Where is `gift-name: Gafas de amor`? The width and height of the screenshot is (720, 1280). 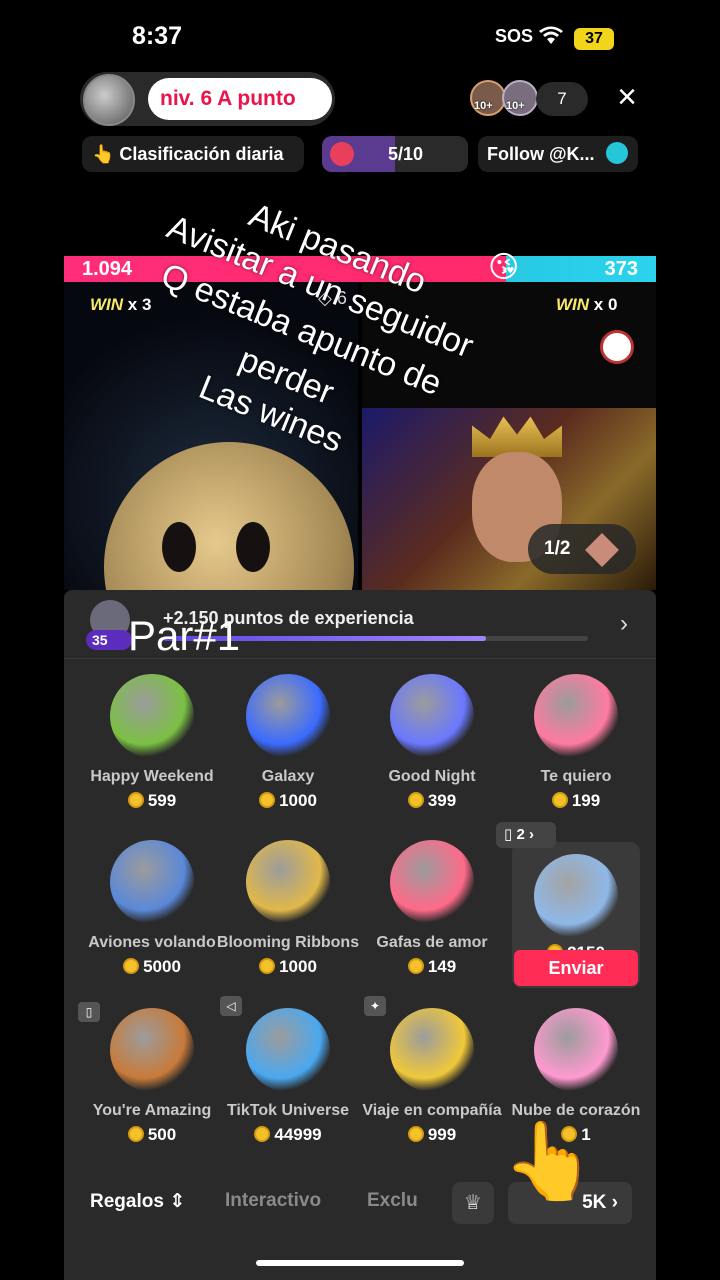 gift-name: Gafas de amor is located at coordinates (432, 942).